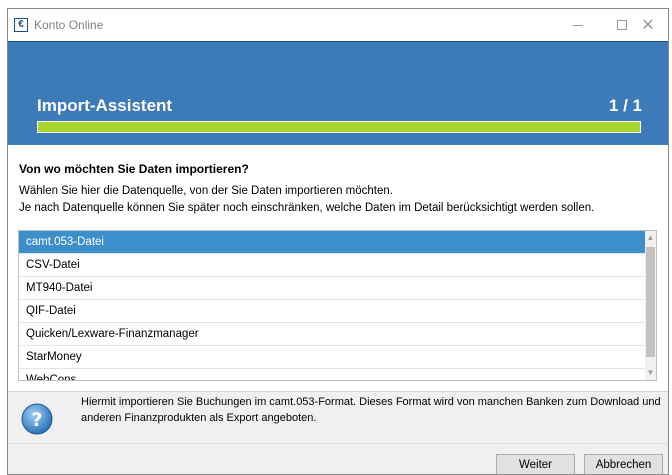 This screenshot has height=475, width=672. What do you see at coordinates (338, 458) in the screenshot?
I see `wizard-footer: Weiter Abbrechen` at bounding box center [338, 458].